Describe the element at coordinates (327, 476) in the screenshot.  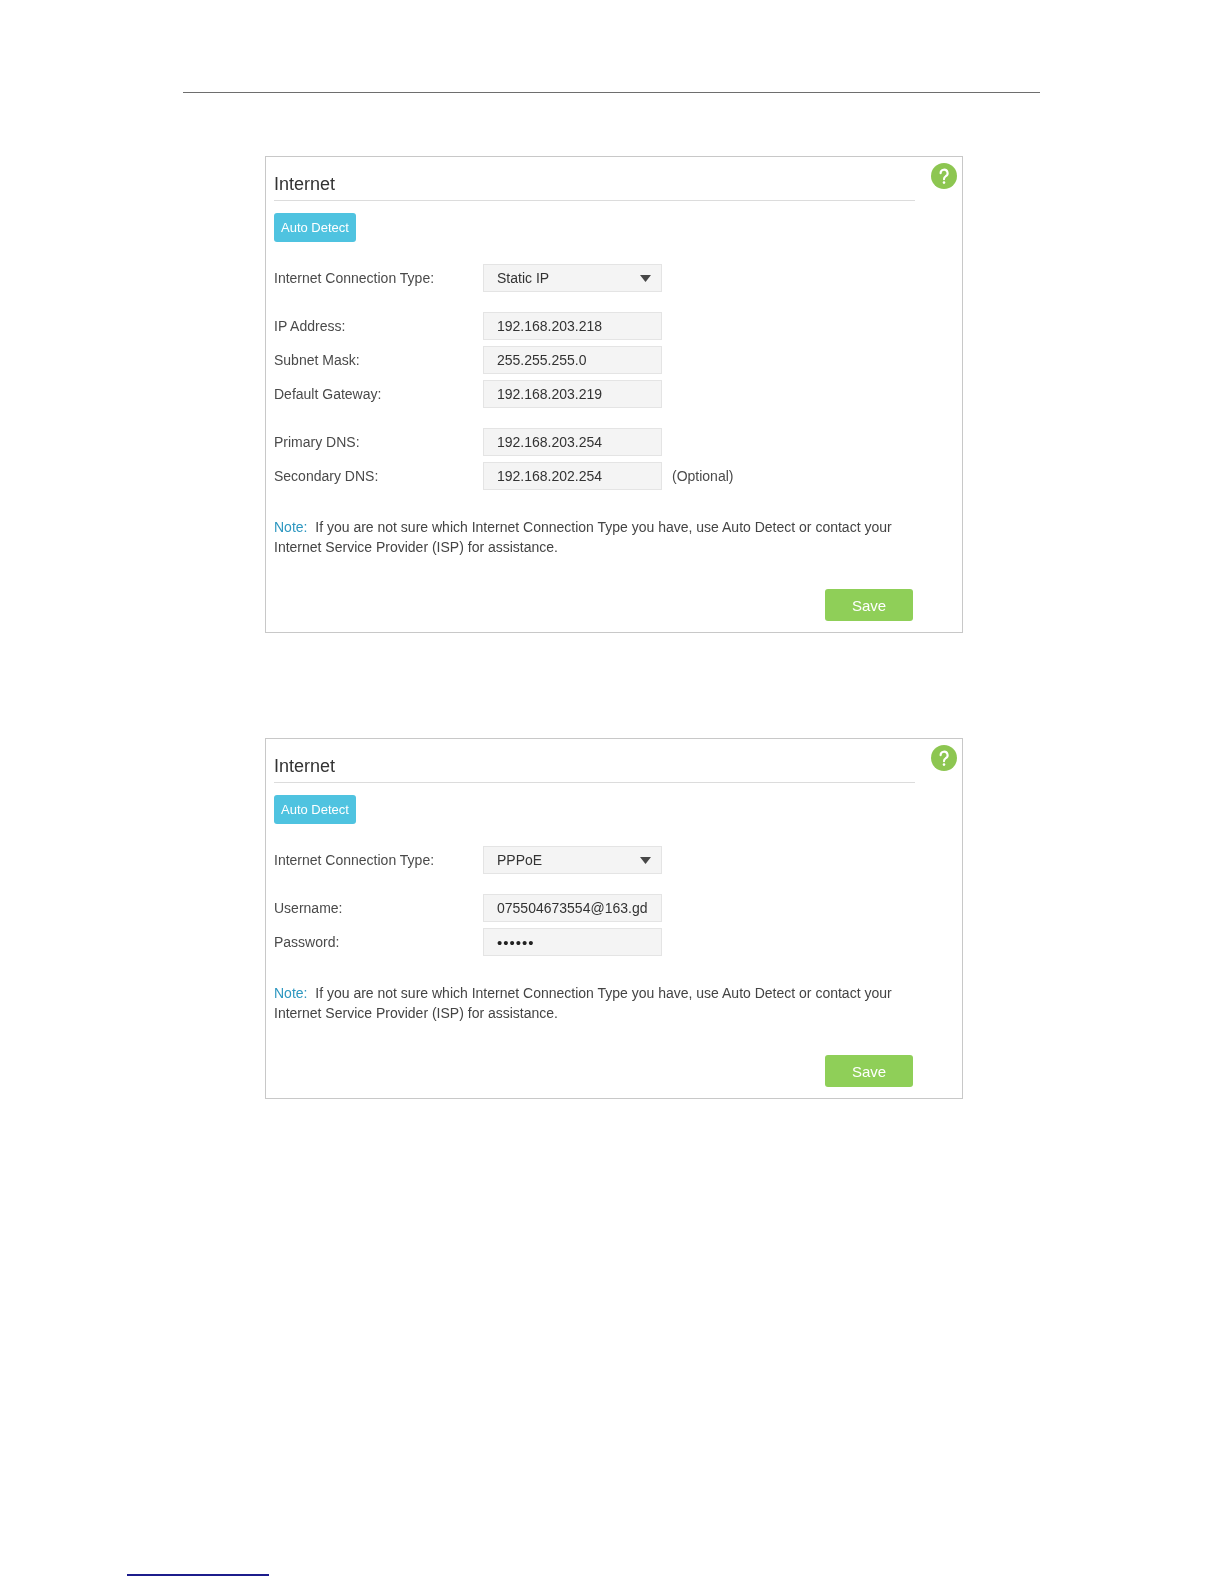
I see `field-label: Secondary DNS:` at that location.